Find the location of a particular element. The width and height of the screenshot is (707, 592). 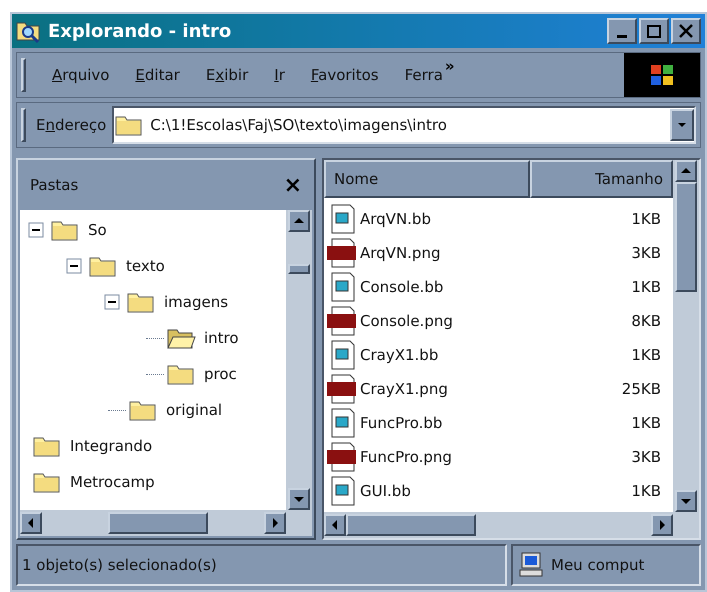

folder-name: So is located at coordinates (97, 230).